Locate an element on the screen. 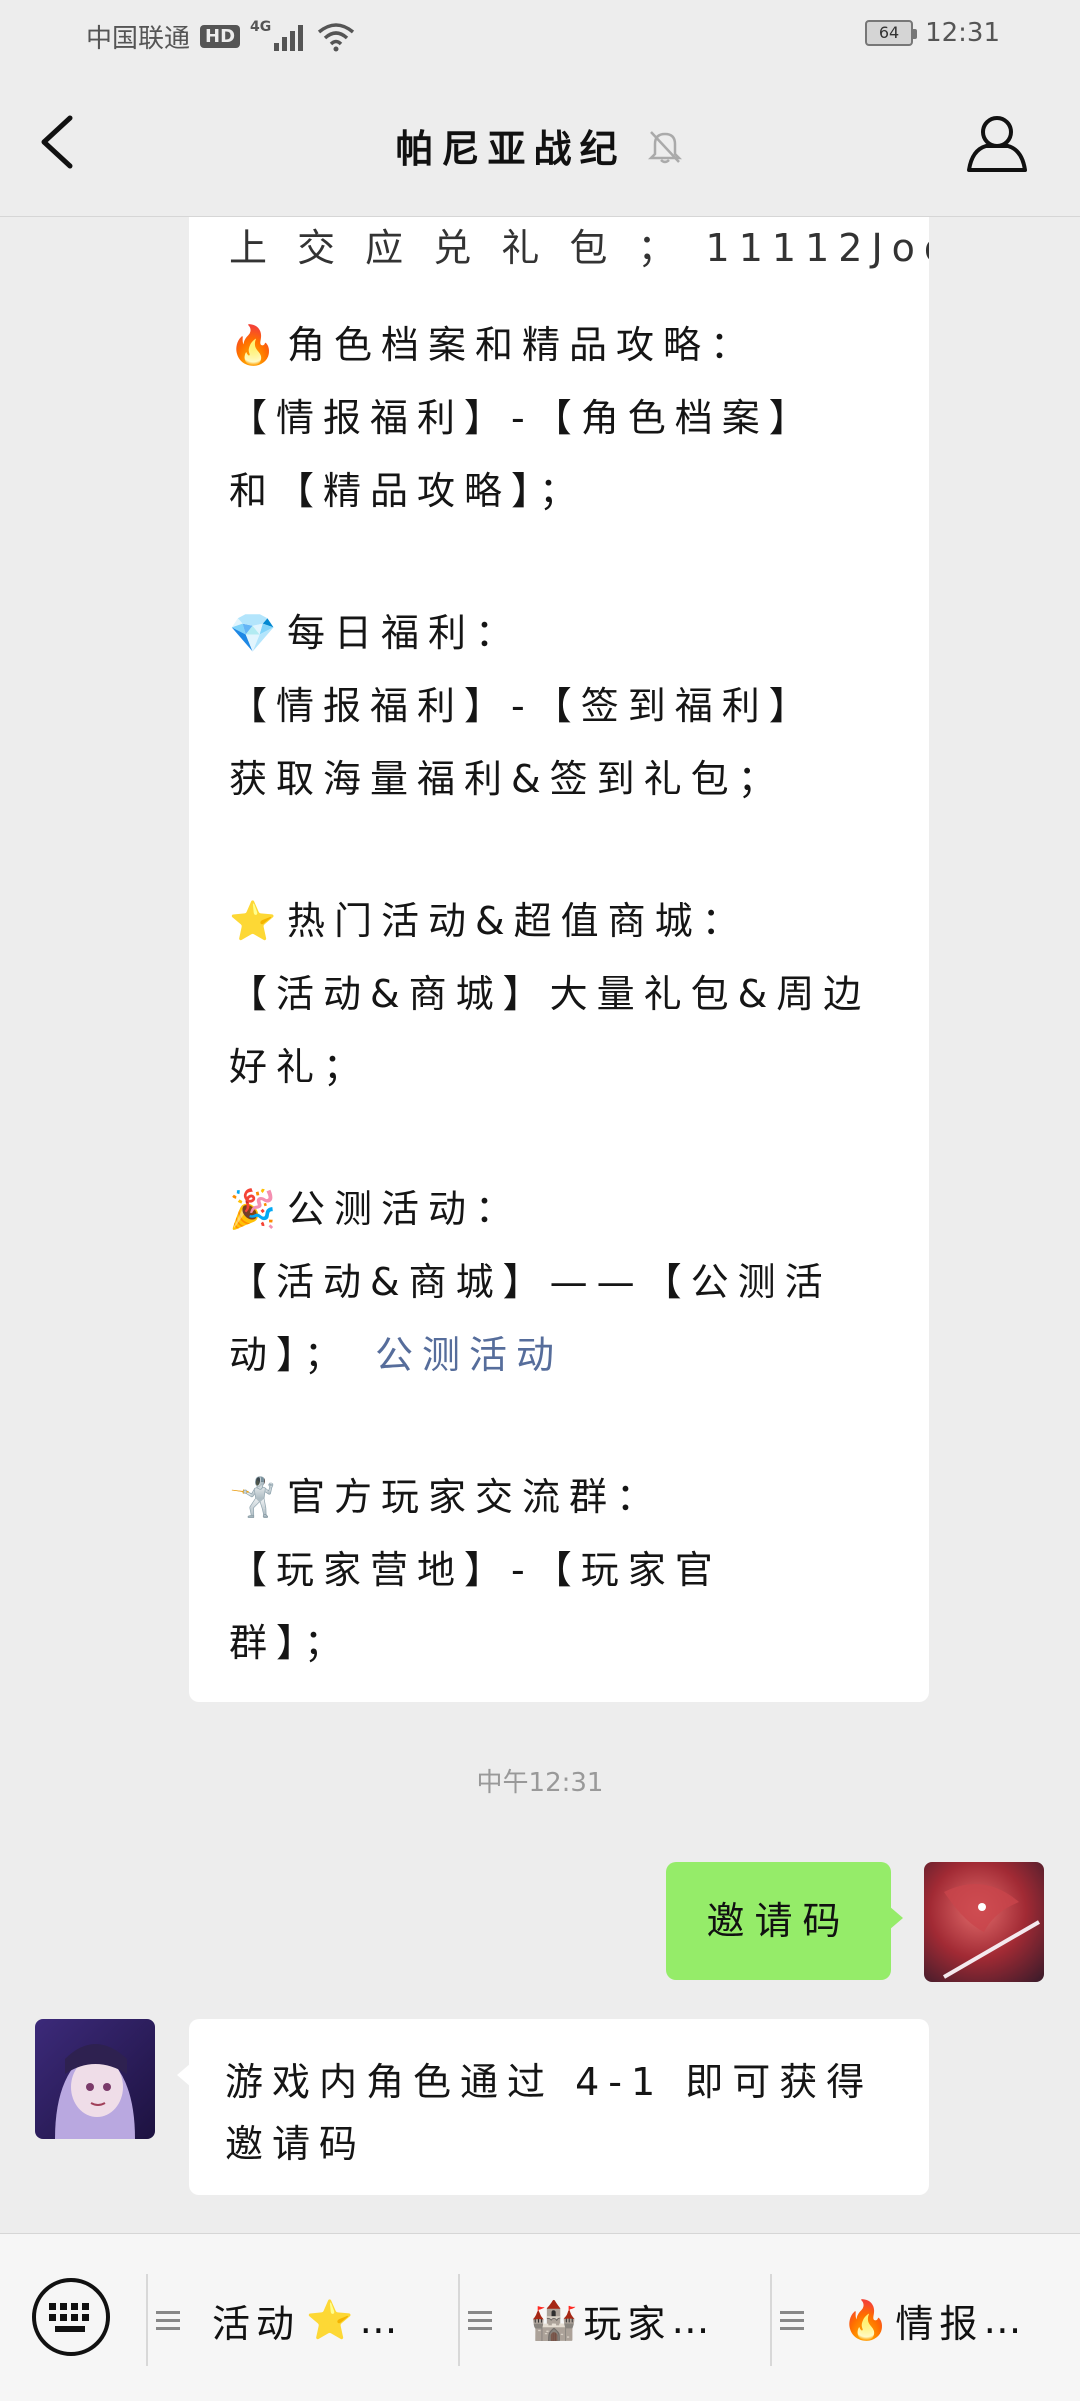  line-text: 和【精品攻略】； is located at coordinates (408, 491).